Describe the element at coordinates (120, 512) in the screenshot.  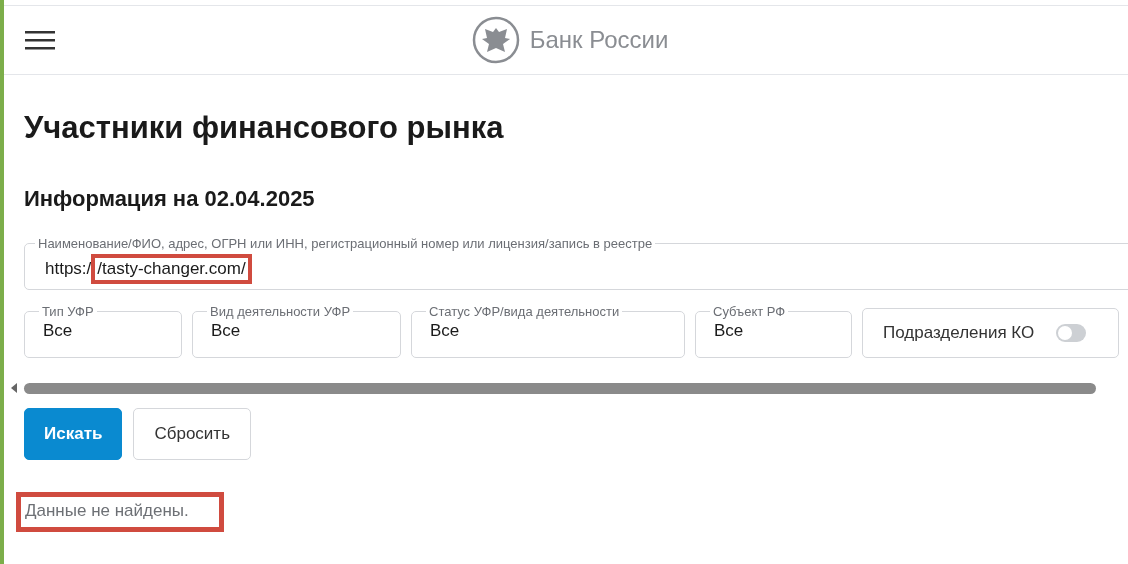
I see `no-results-message: Данные не найдены.` at that location.